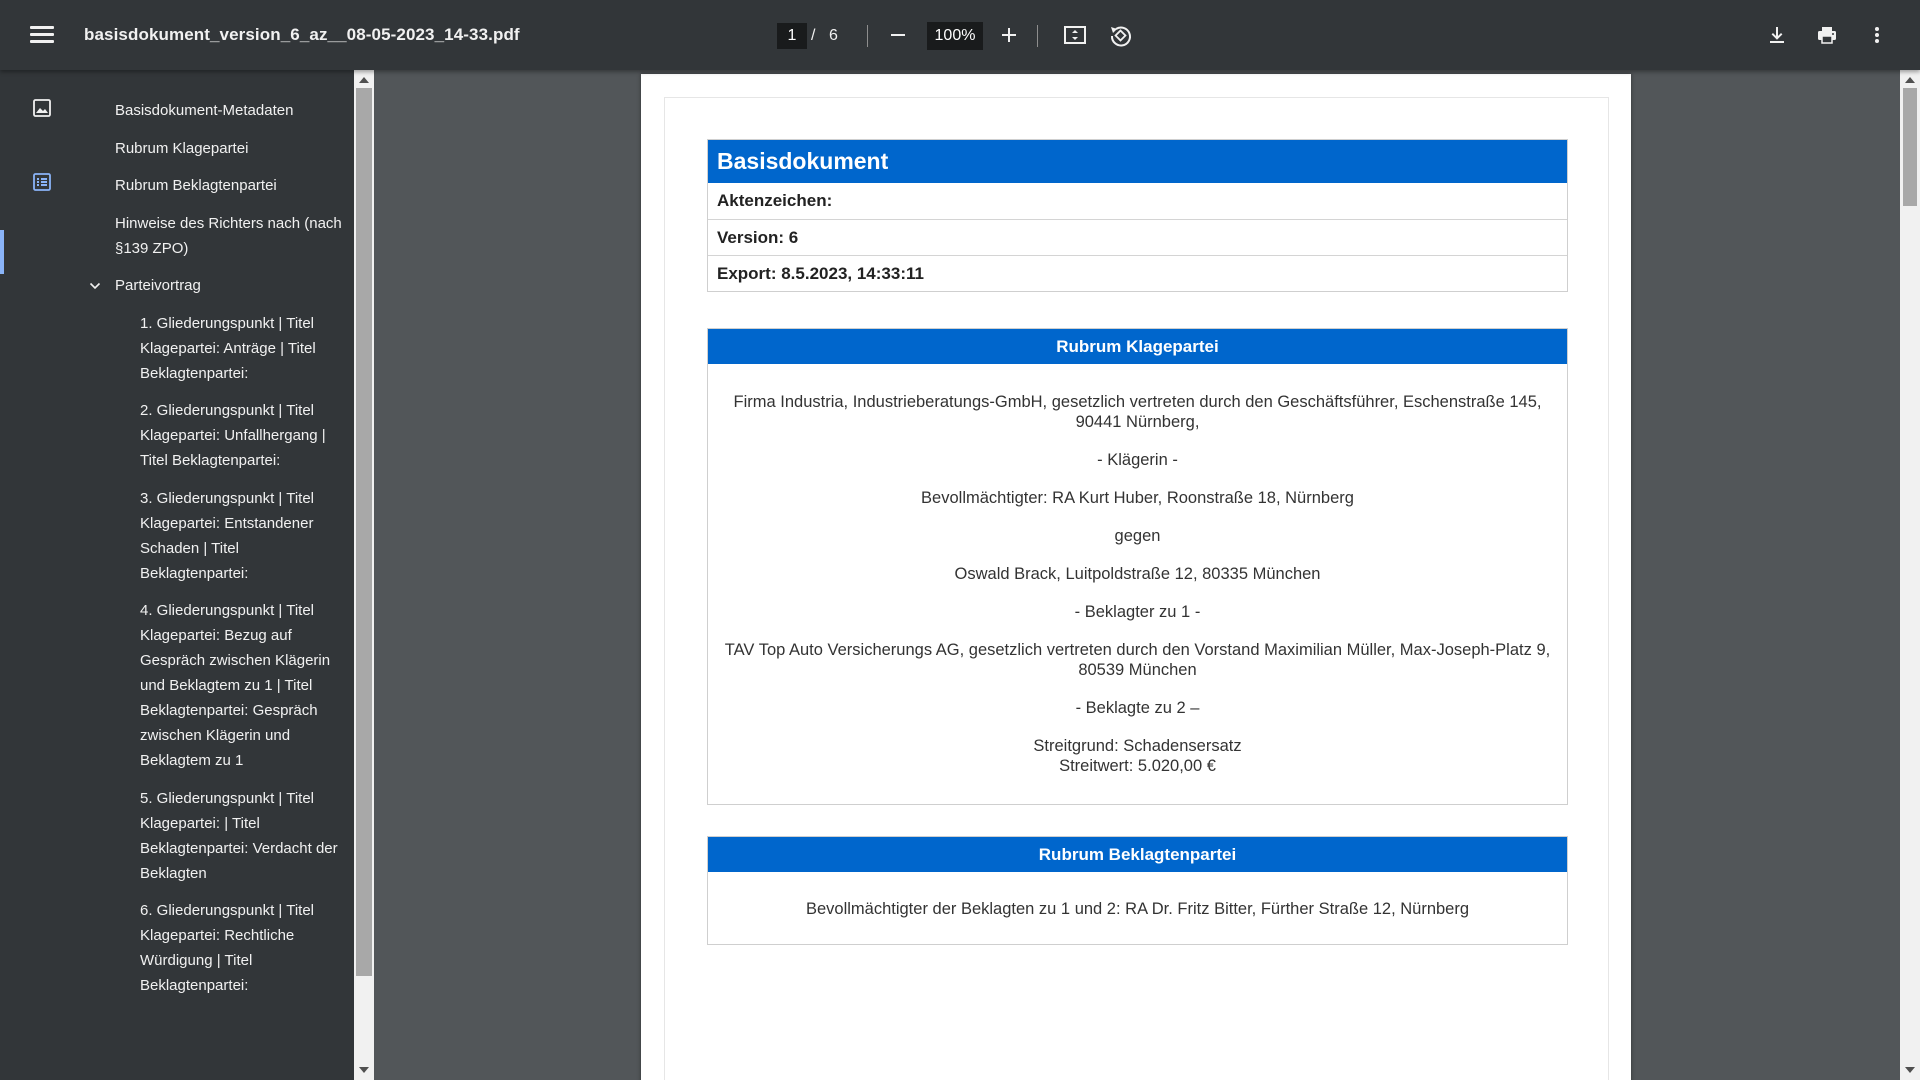 The image size is (1920, 1080). I want to click on outline-item-label: Rubrum Beklagtenpartei, so click(196, 185).